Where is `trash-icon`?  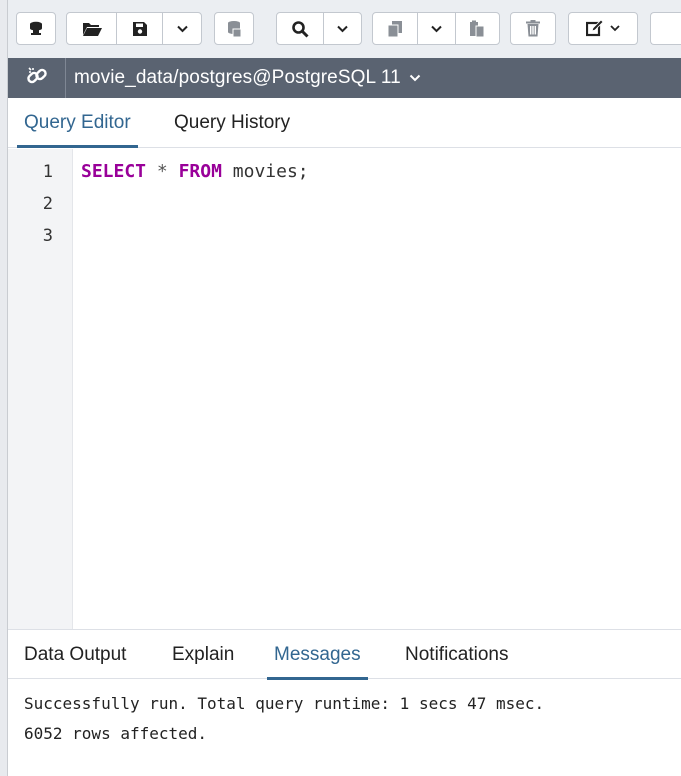
trash-icon is located at coordinates (533, 28).